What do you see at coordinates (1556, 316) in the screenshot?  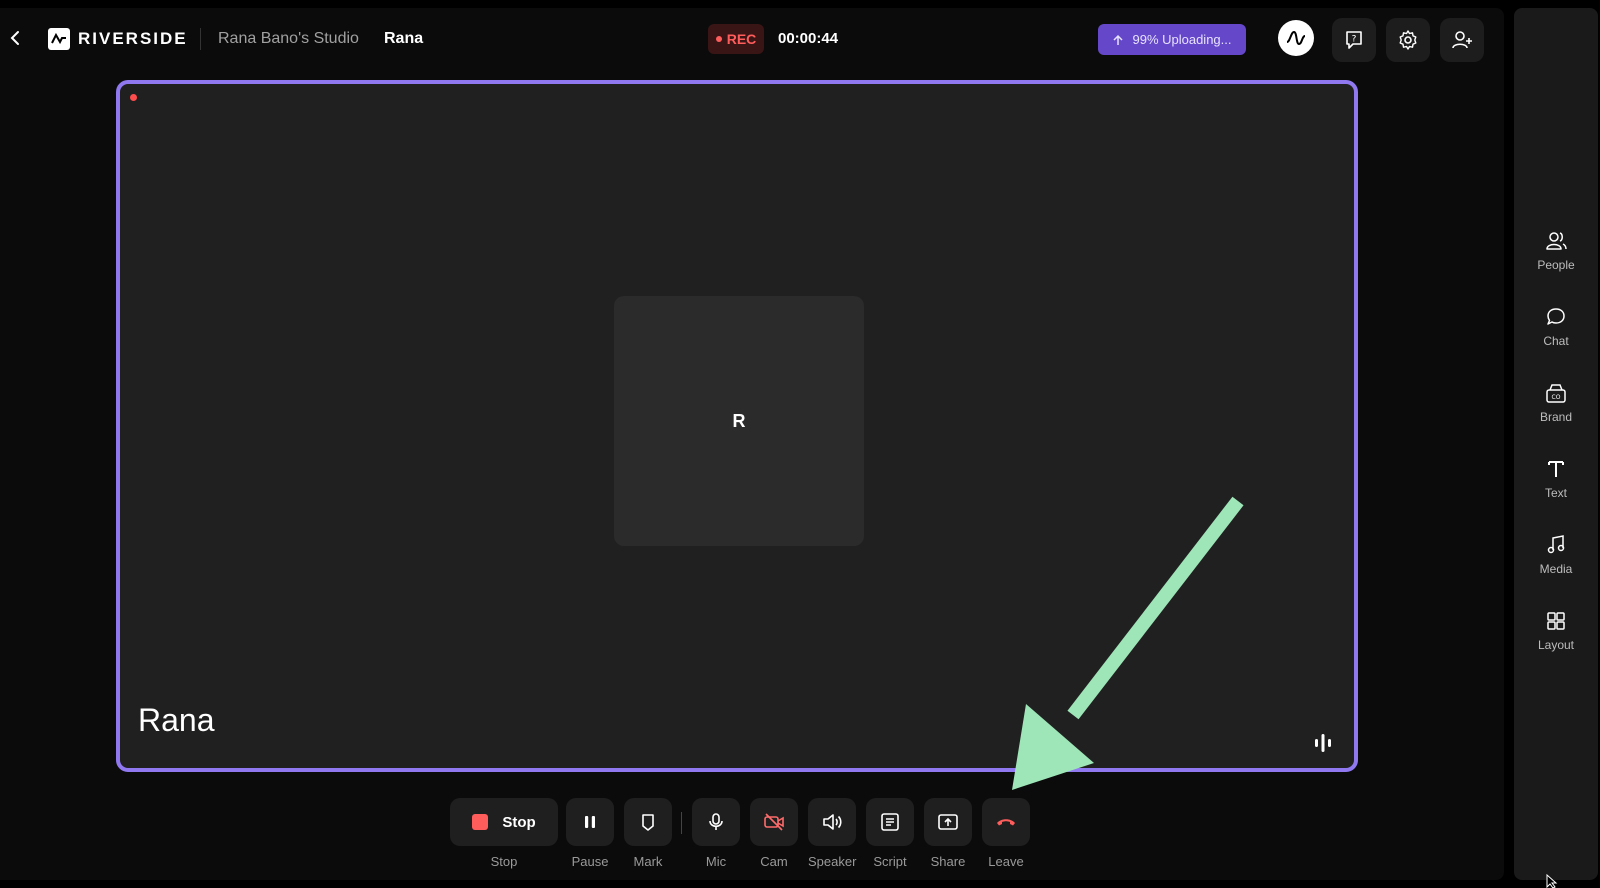 I see `chat-icon` at bounding box center [1556, 316].